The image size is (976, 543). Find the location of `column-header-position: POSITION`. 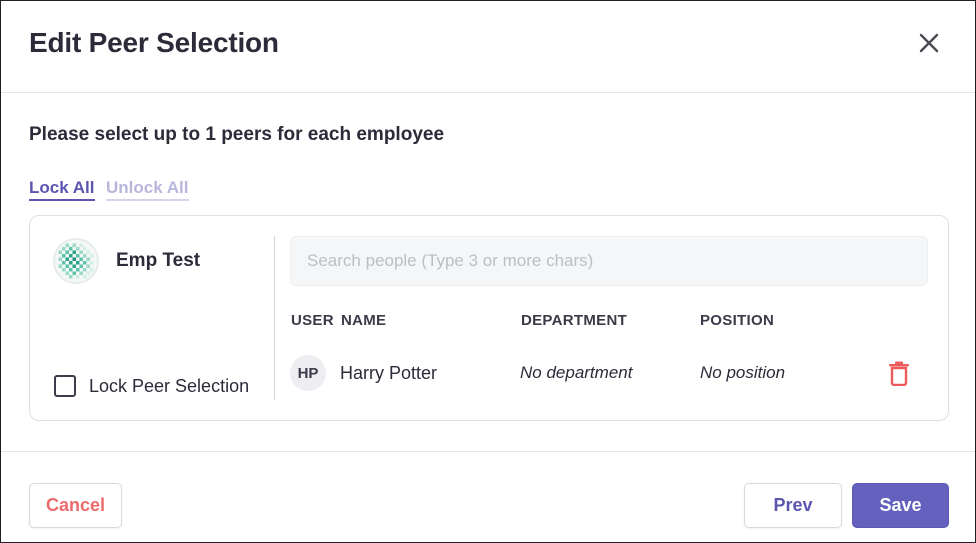

column-header-position: POSITION is located at coordinates (737, 320).